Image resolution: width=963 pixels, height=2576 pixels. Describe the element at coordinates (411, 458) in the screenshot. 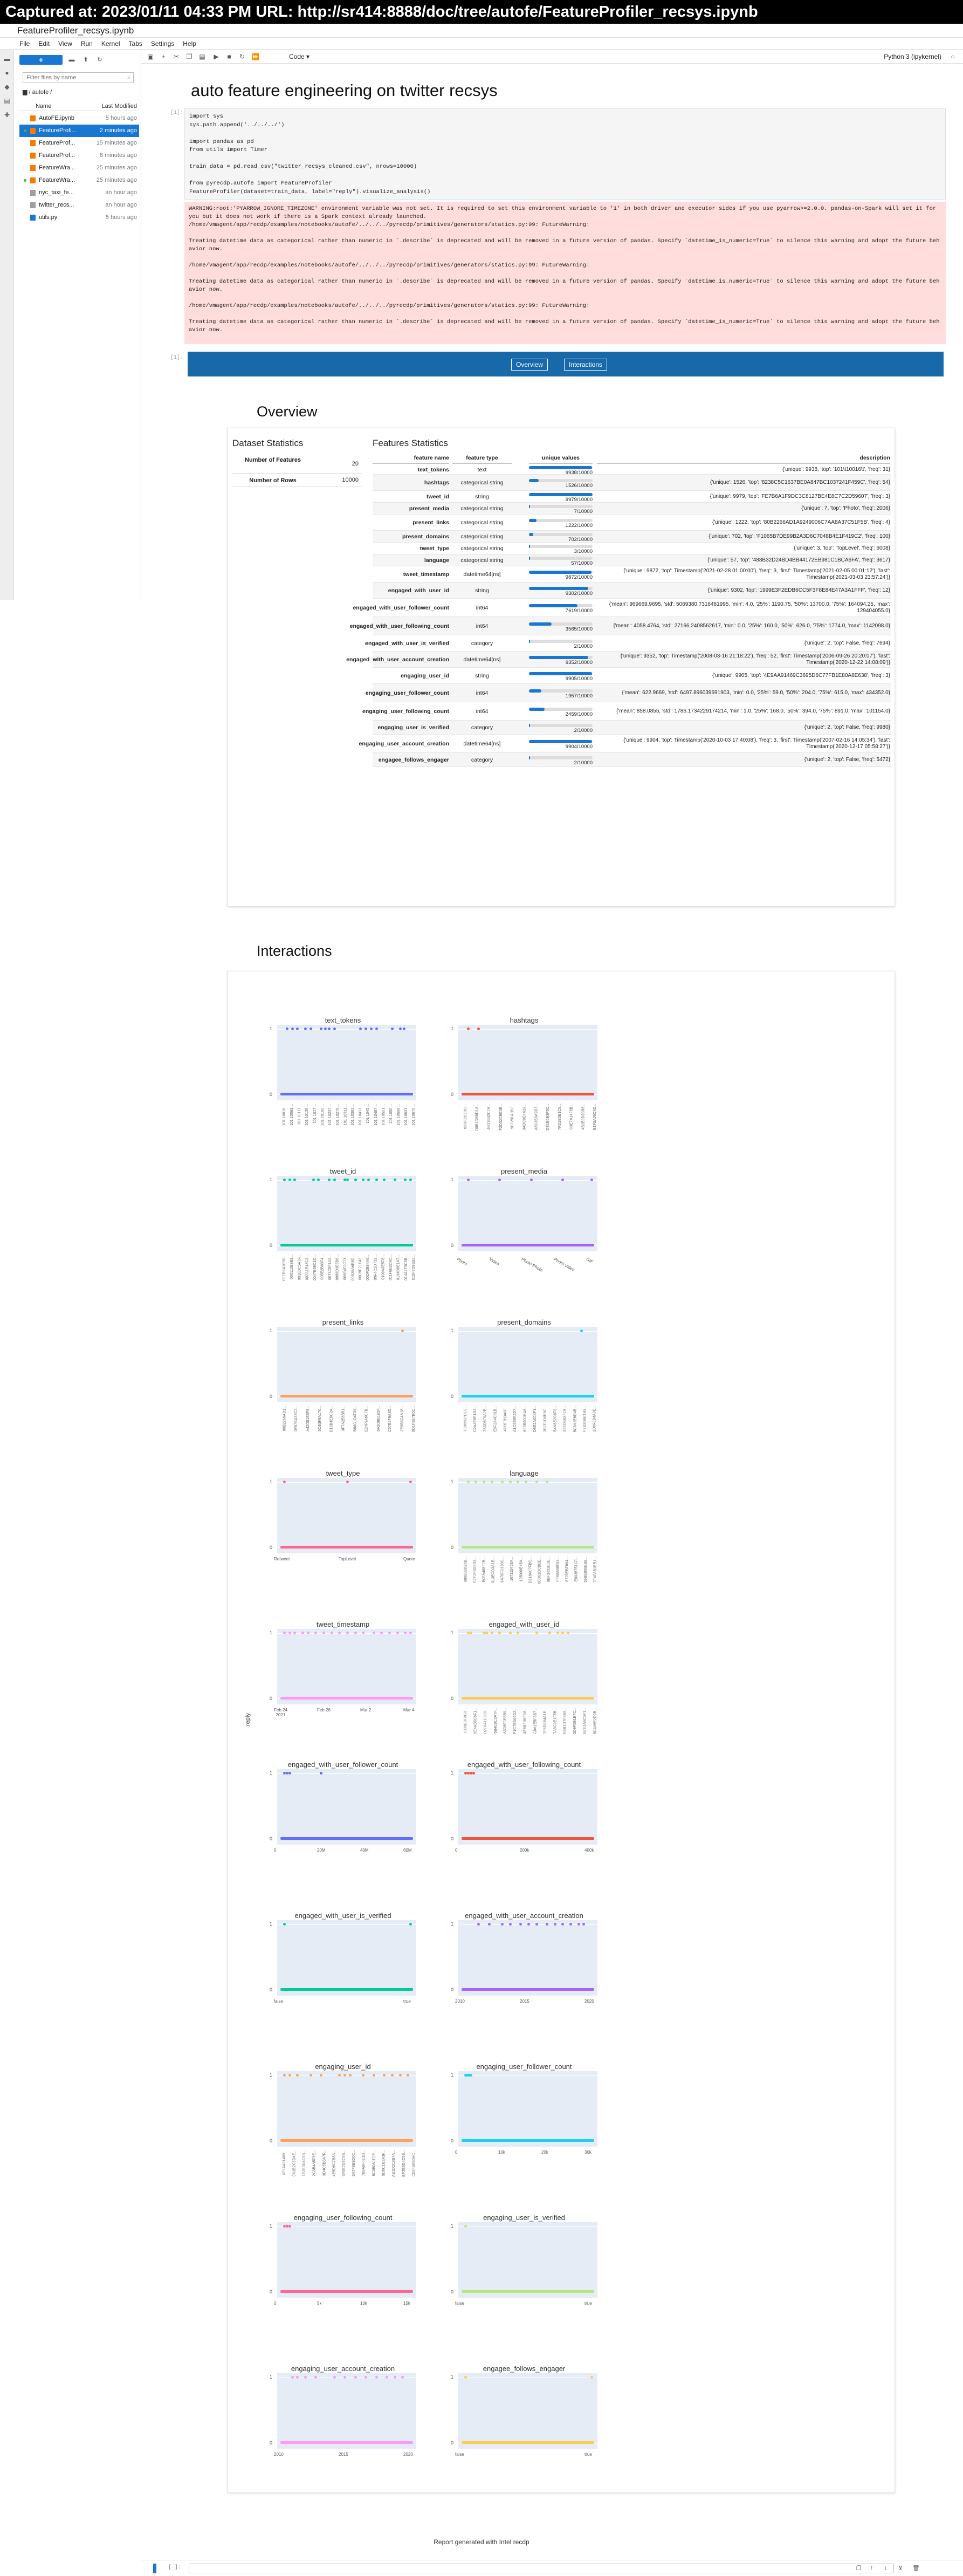

I see `col-feature-name: feature name` at that location.